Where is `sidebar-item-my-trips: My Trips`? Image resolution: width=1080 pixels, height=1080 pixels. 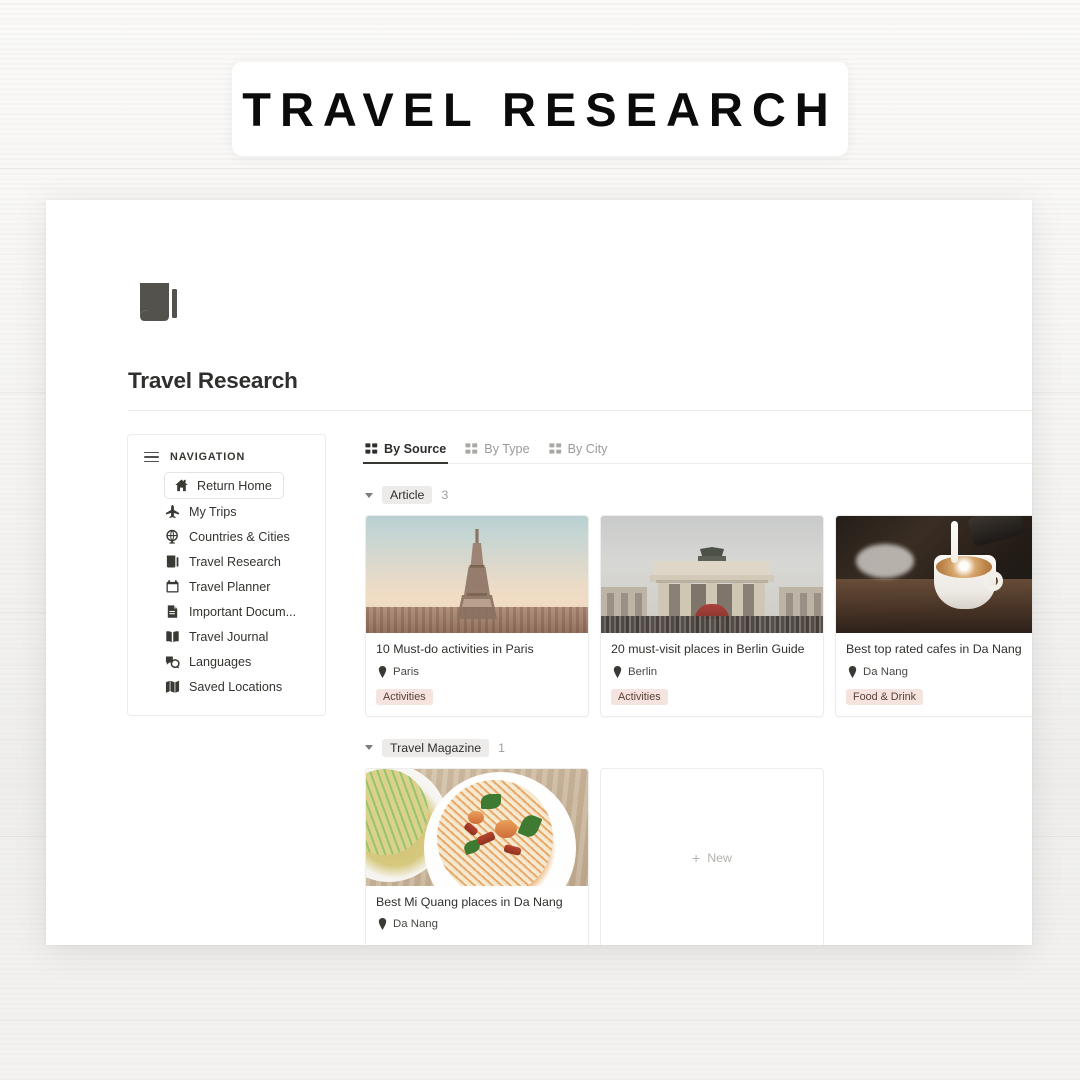 sidebar-item-my-trips: My Trips is located at coordinates (237, 511).